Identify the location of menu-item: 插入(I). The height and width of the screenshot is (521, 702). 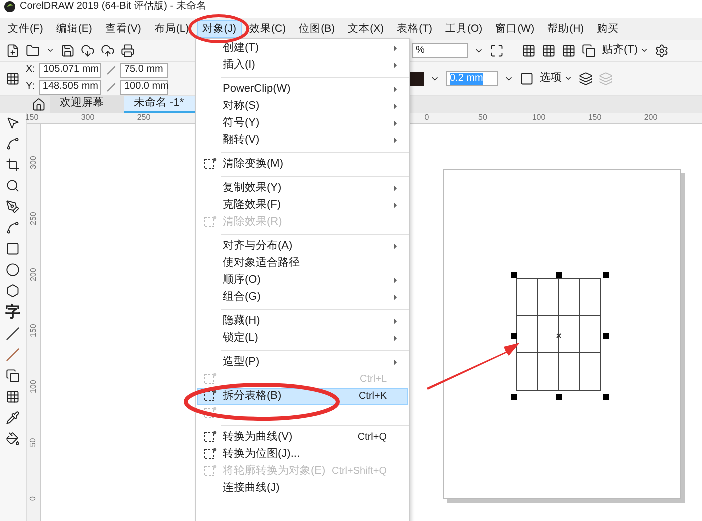
(302, 65).